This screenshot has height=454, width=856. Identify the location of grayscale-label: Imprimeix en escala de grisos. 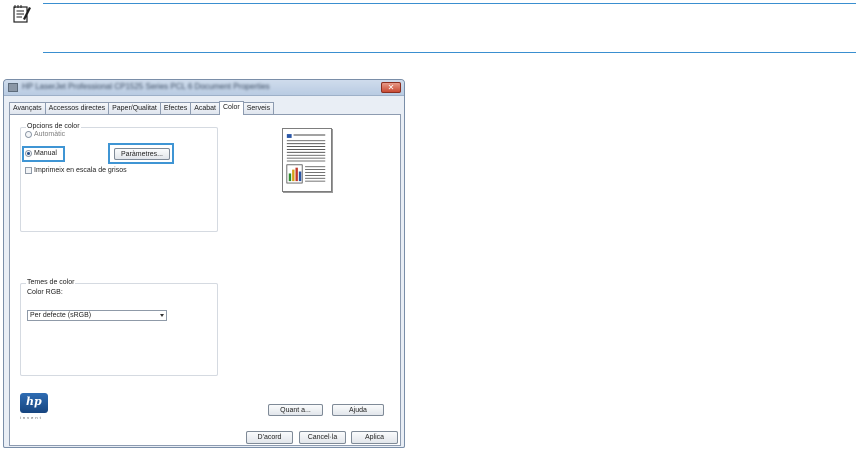
(80, 170).